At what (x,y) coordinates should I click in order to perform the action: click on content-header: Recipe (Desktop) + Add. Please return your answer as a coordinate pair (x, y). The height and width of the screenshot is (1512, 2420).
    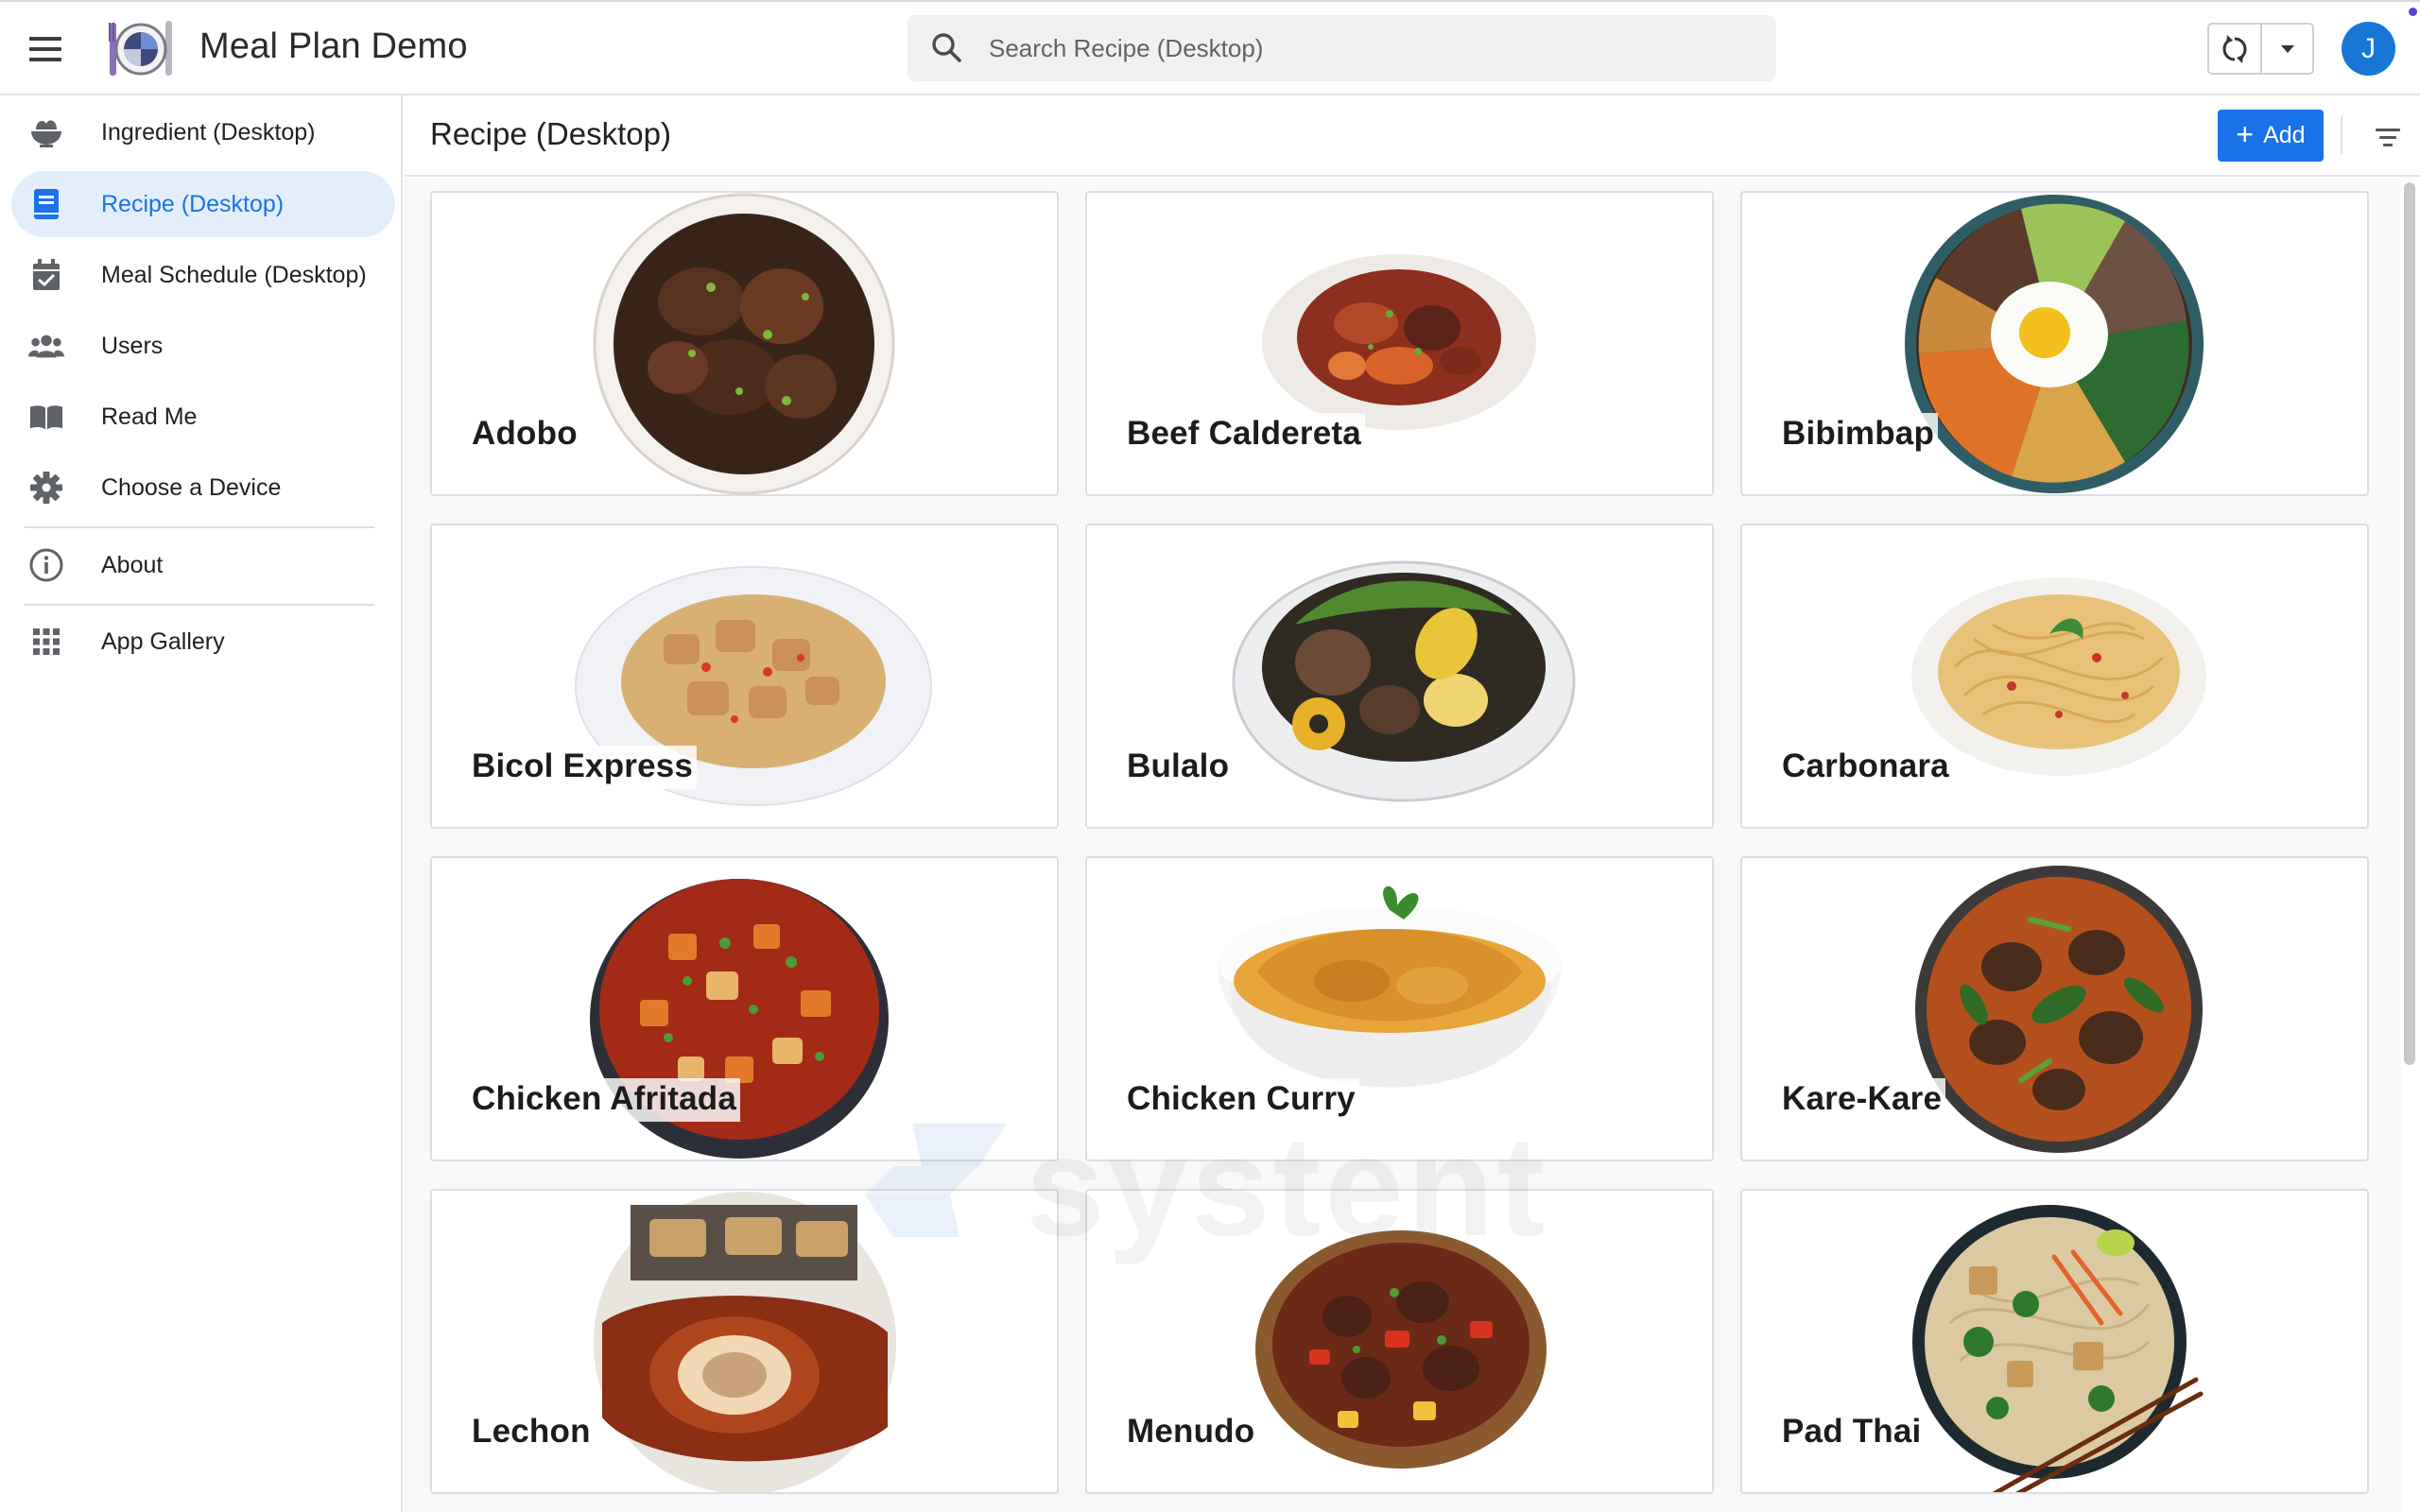
    Looking at the image, I should click on (1412, 136).